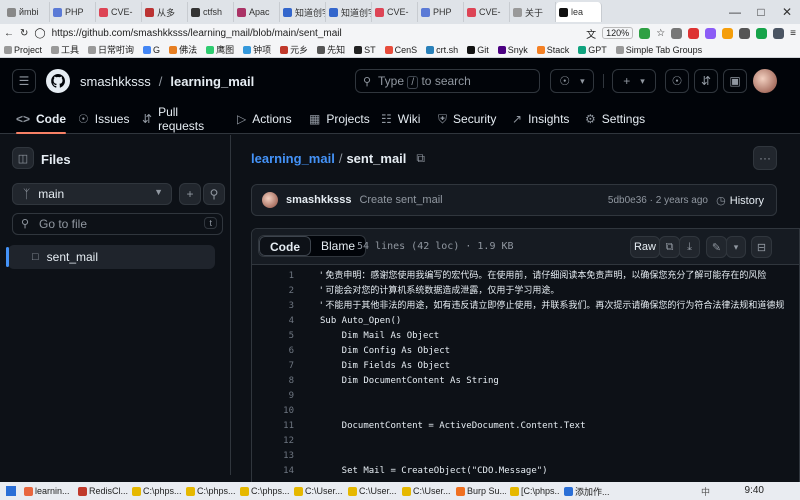 The height and width of the screenshot is (500, 800). I want to click on search-files-button: ⚲, so click(214, 194).